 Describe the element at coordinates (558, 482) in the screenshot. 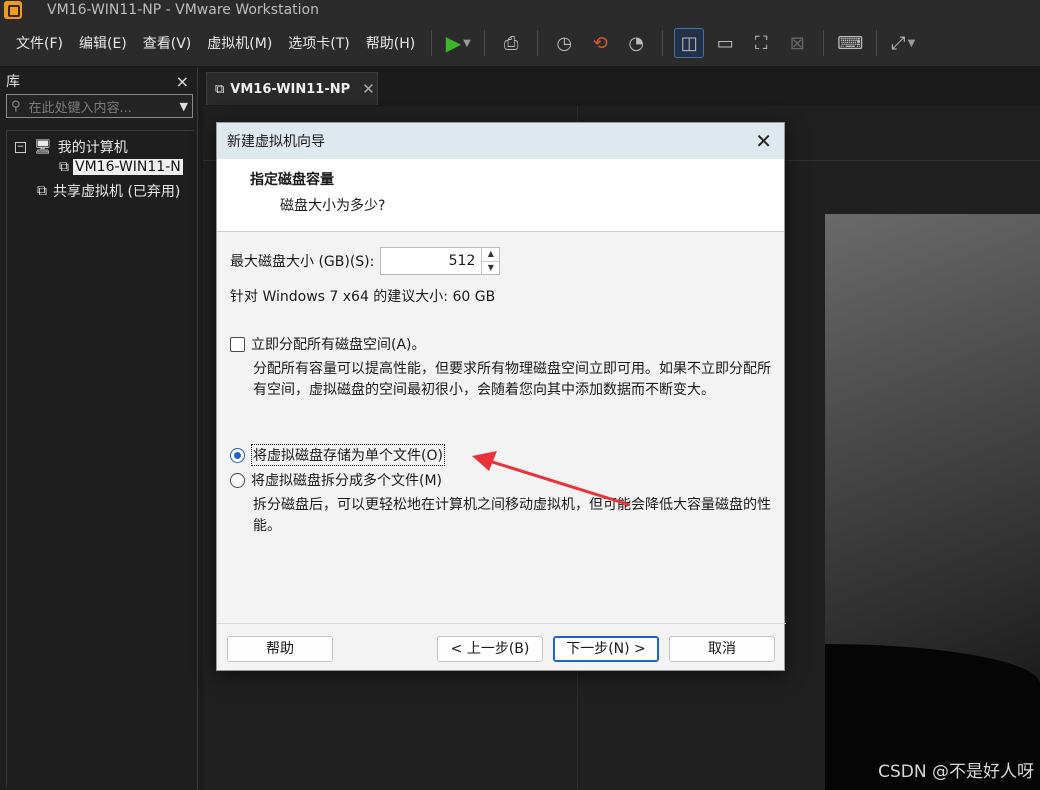

I see `arrow-shaft` at that location.